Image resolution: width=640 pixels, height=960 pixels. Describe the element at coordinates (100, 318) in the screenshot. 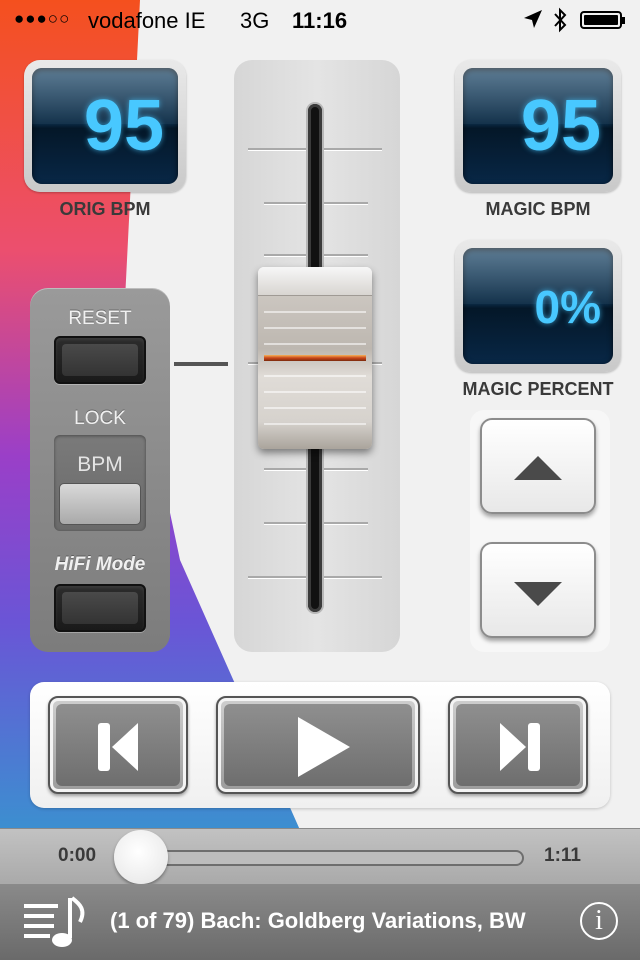

I see `reset-label: RESET` at that location.